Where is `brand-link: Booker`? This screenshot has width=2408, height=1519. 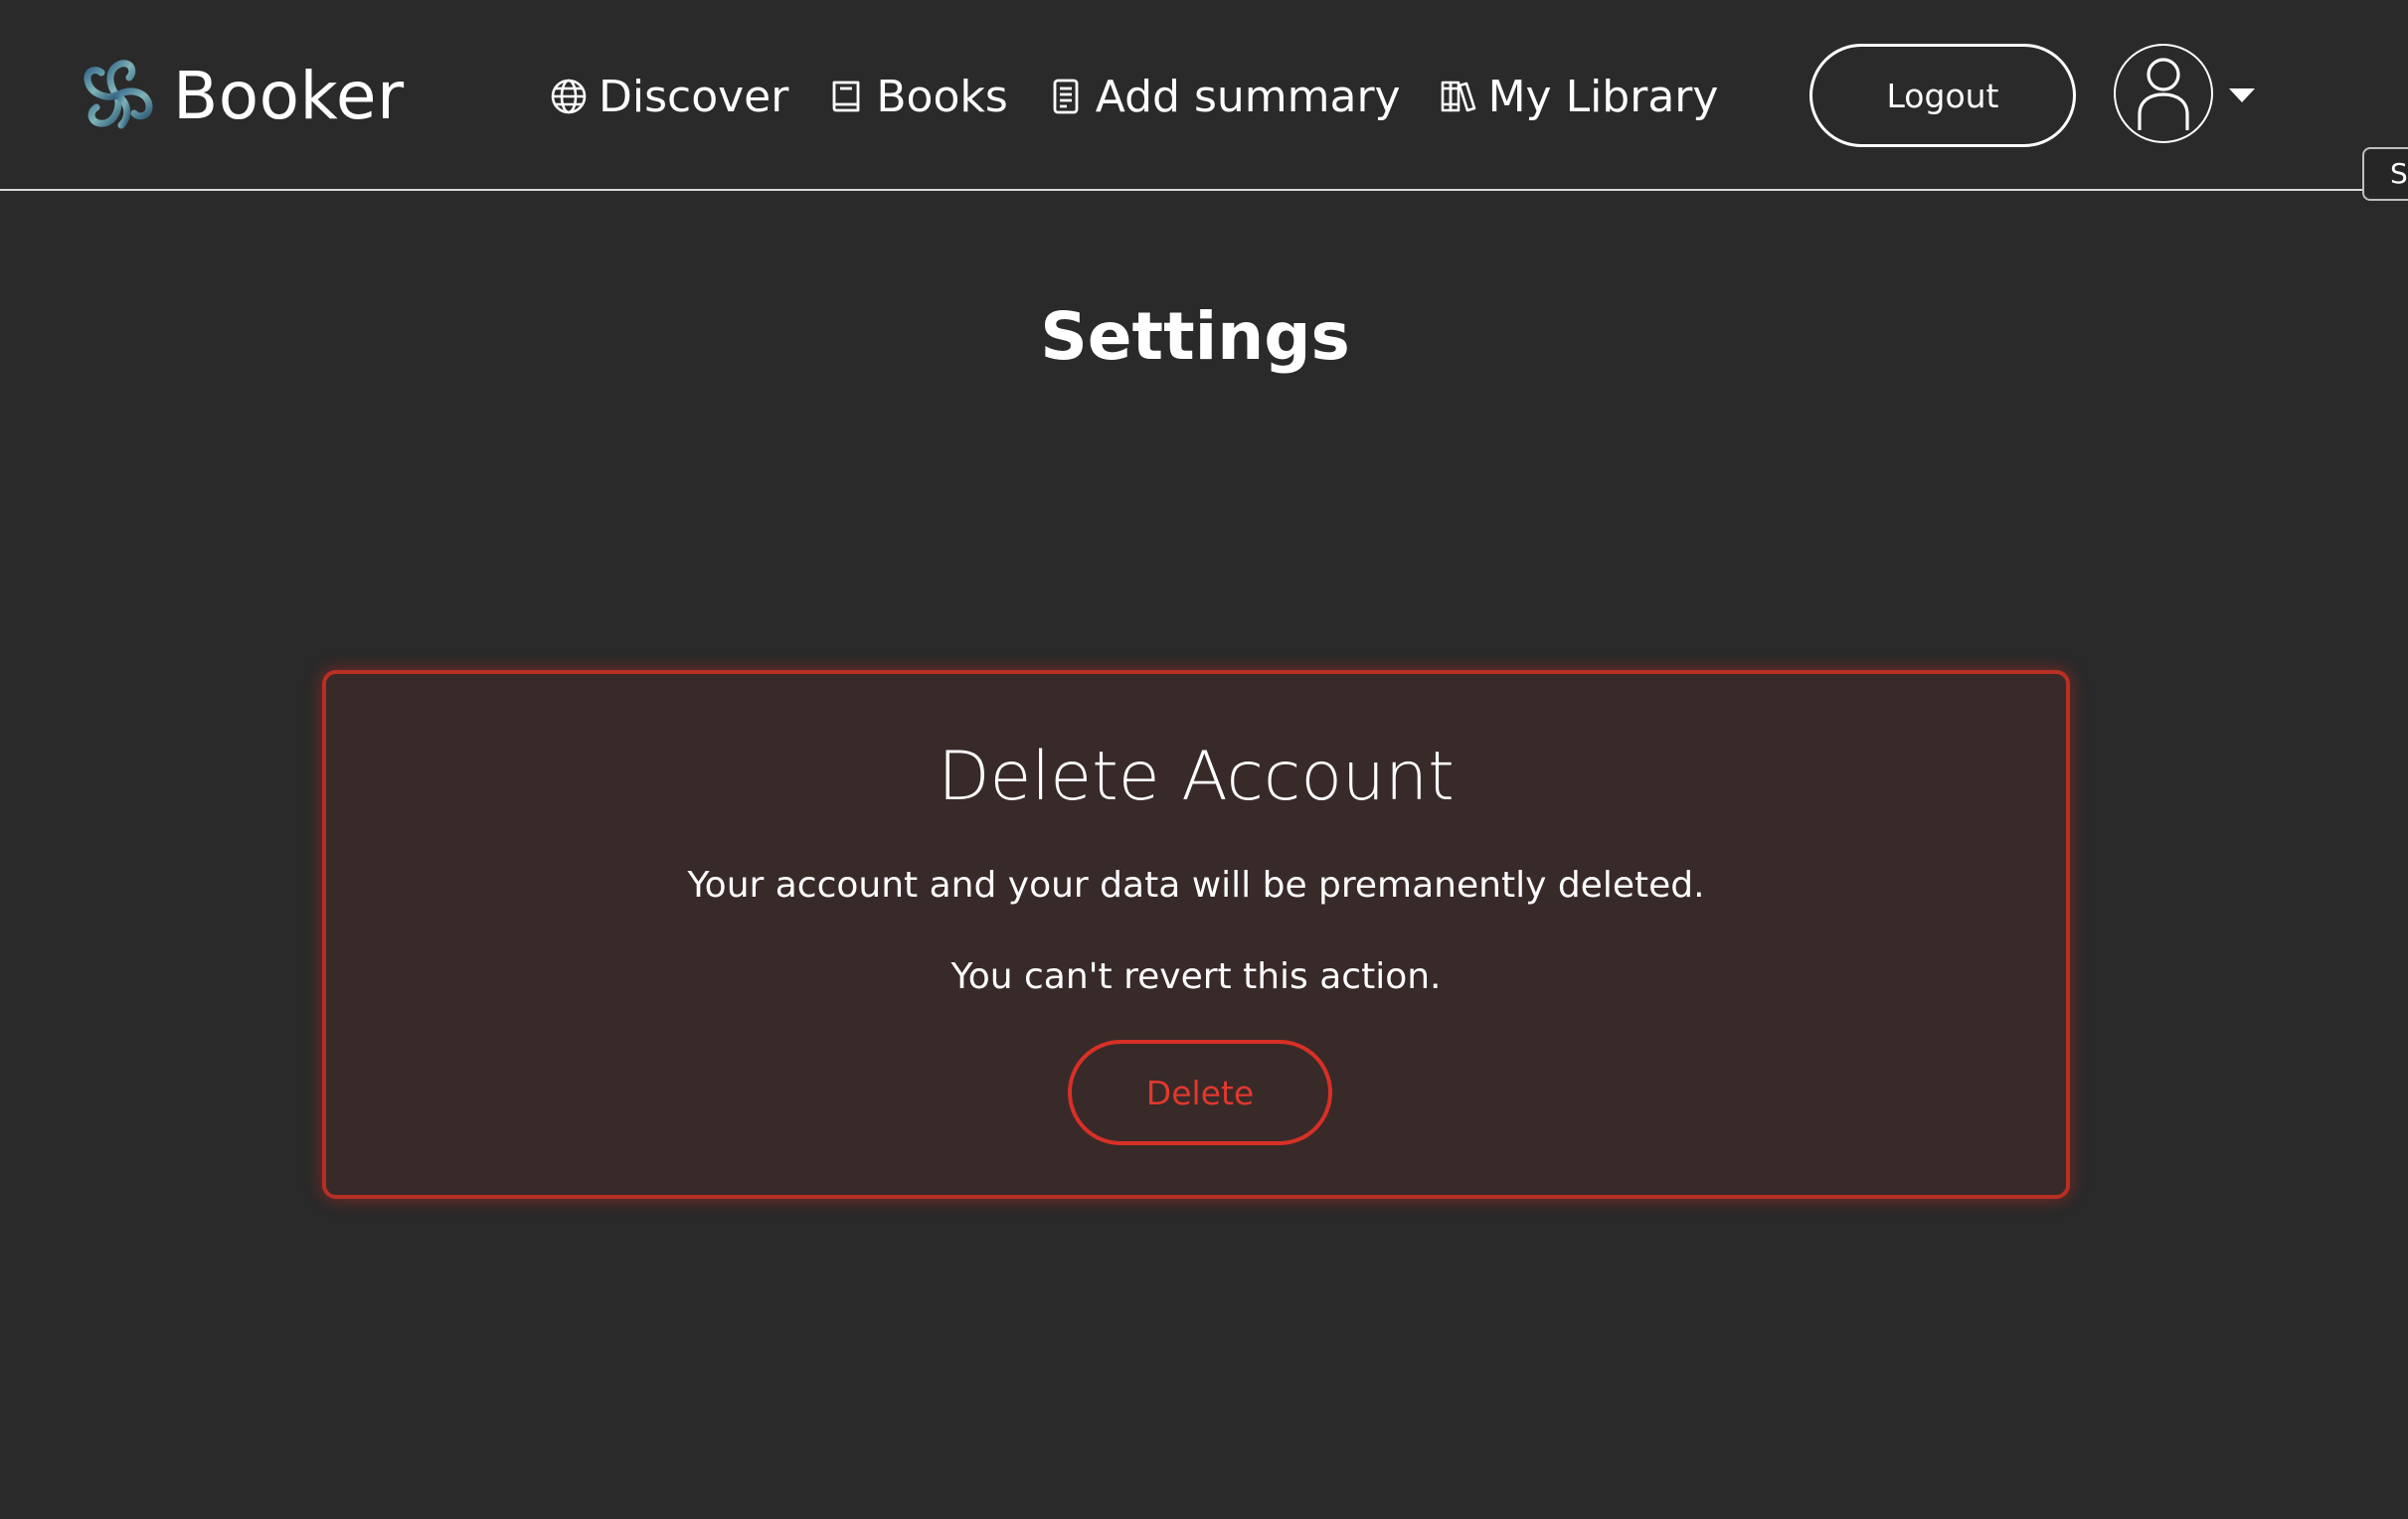 brand-link: Booker is located at coordinates (241, 96).